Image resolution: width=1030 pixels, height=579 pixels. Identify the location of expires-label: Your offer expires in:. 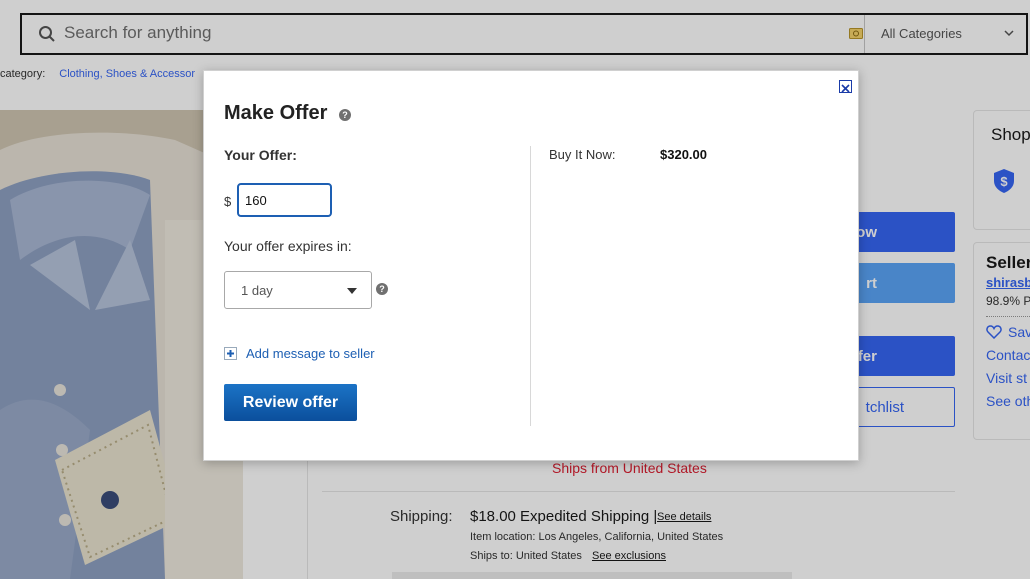
(288, 246).